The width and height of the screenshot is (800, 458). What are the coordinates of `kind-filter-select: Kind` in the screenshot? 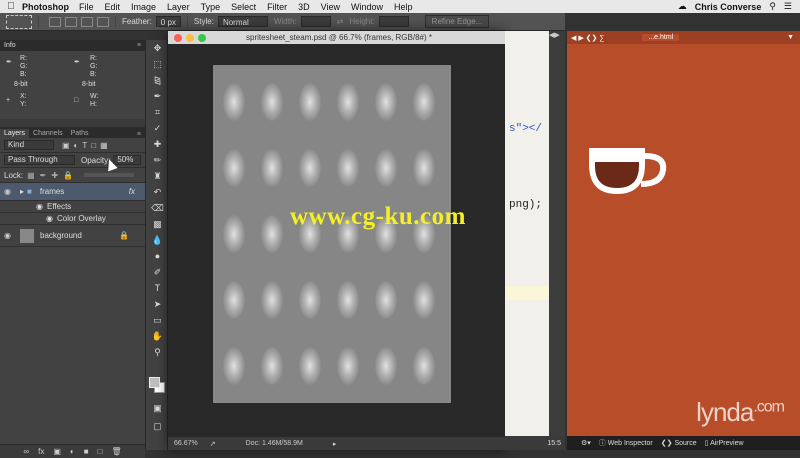 It's located at (29, 145).